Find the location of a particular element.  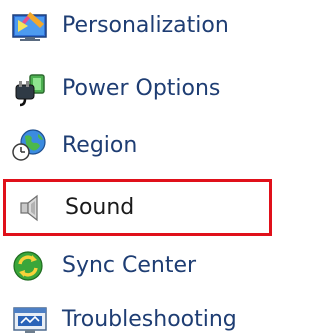

sync-center-icon is located at coordinates (30, 266).